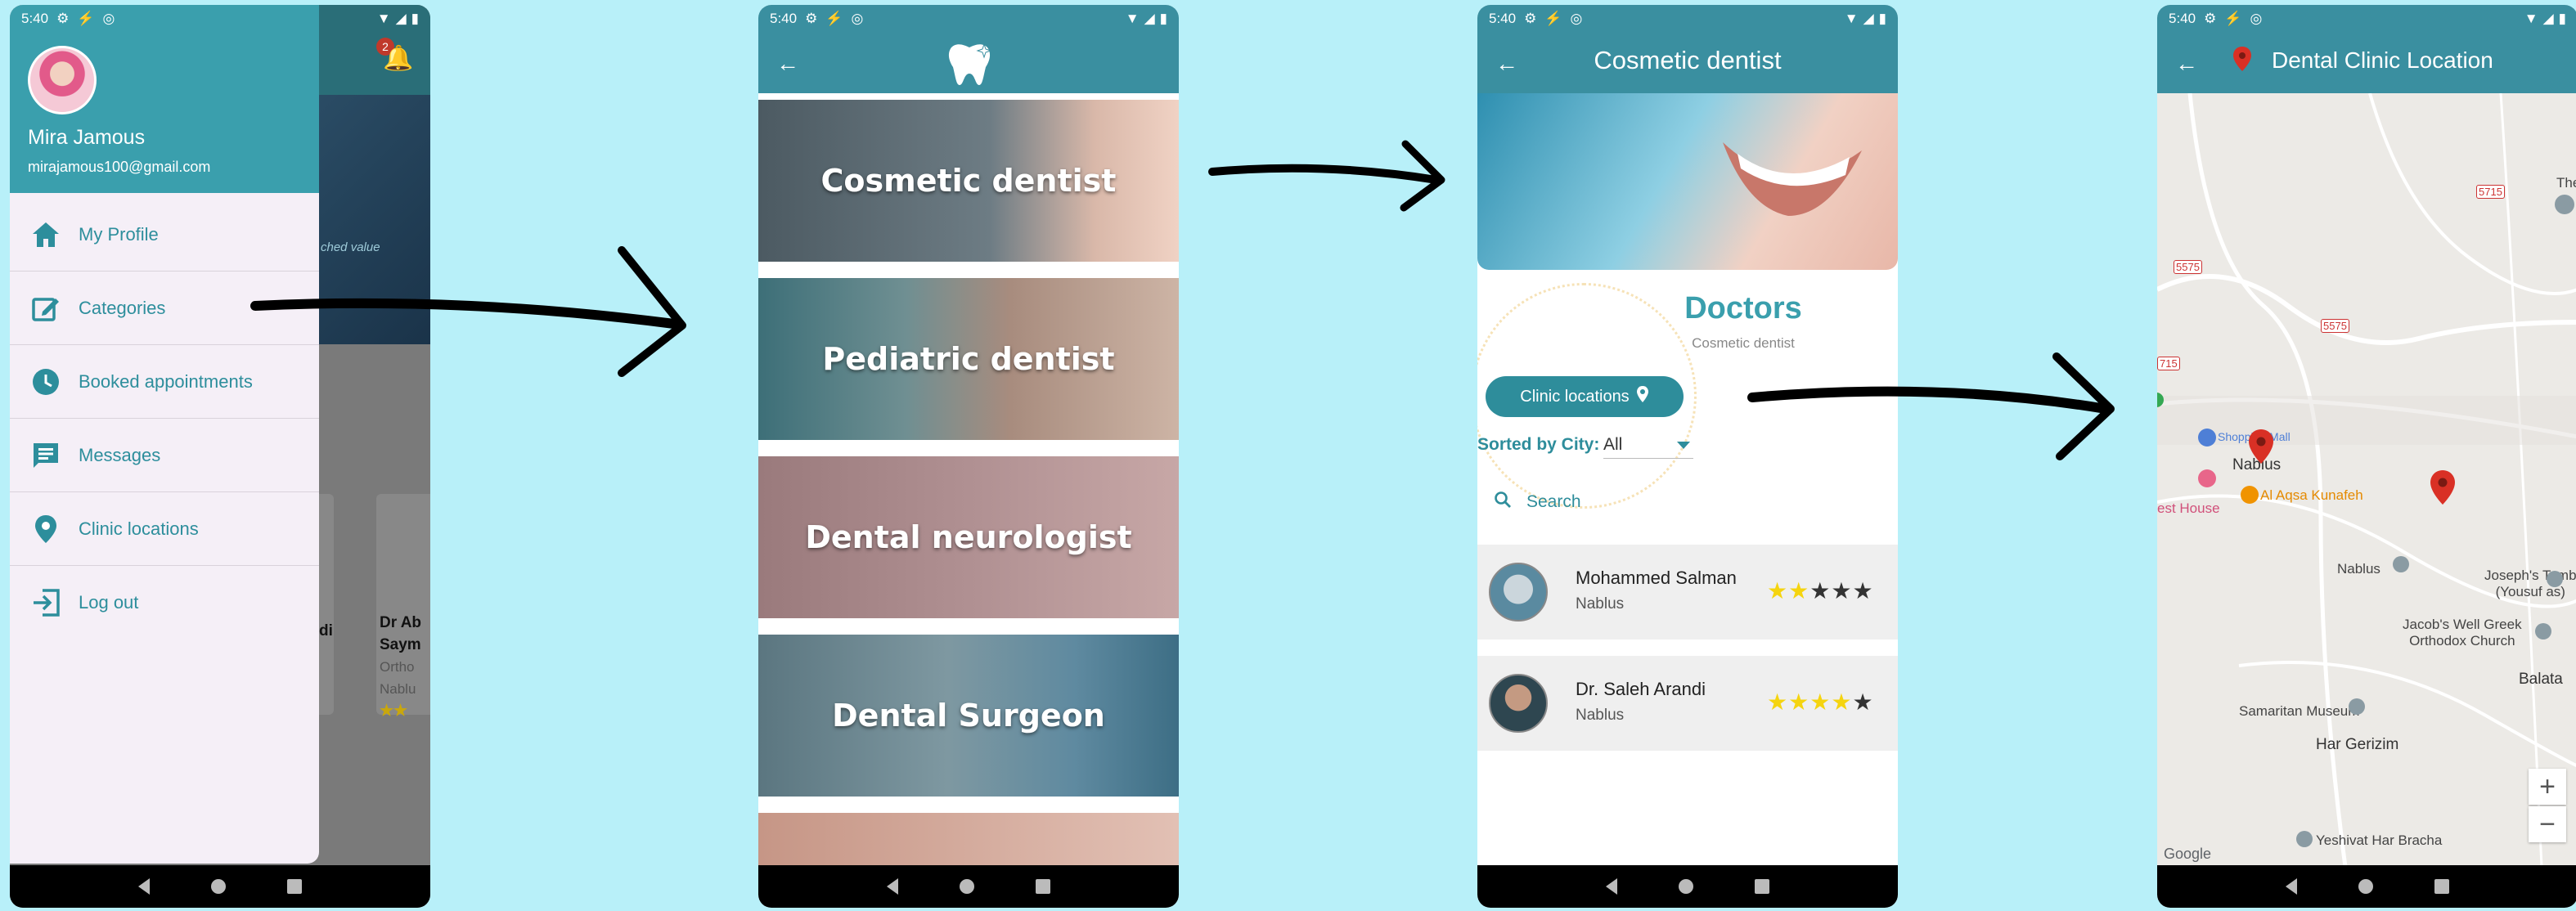  Describe the element at coordinates (399, 59) in the screenshot. I see `bell-icon: 🔔` at that location.